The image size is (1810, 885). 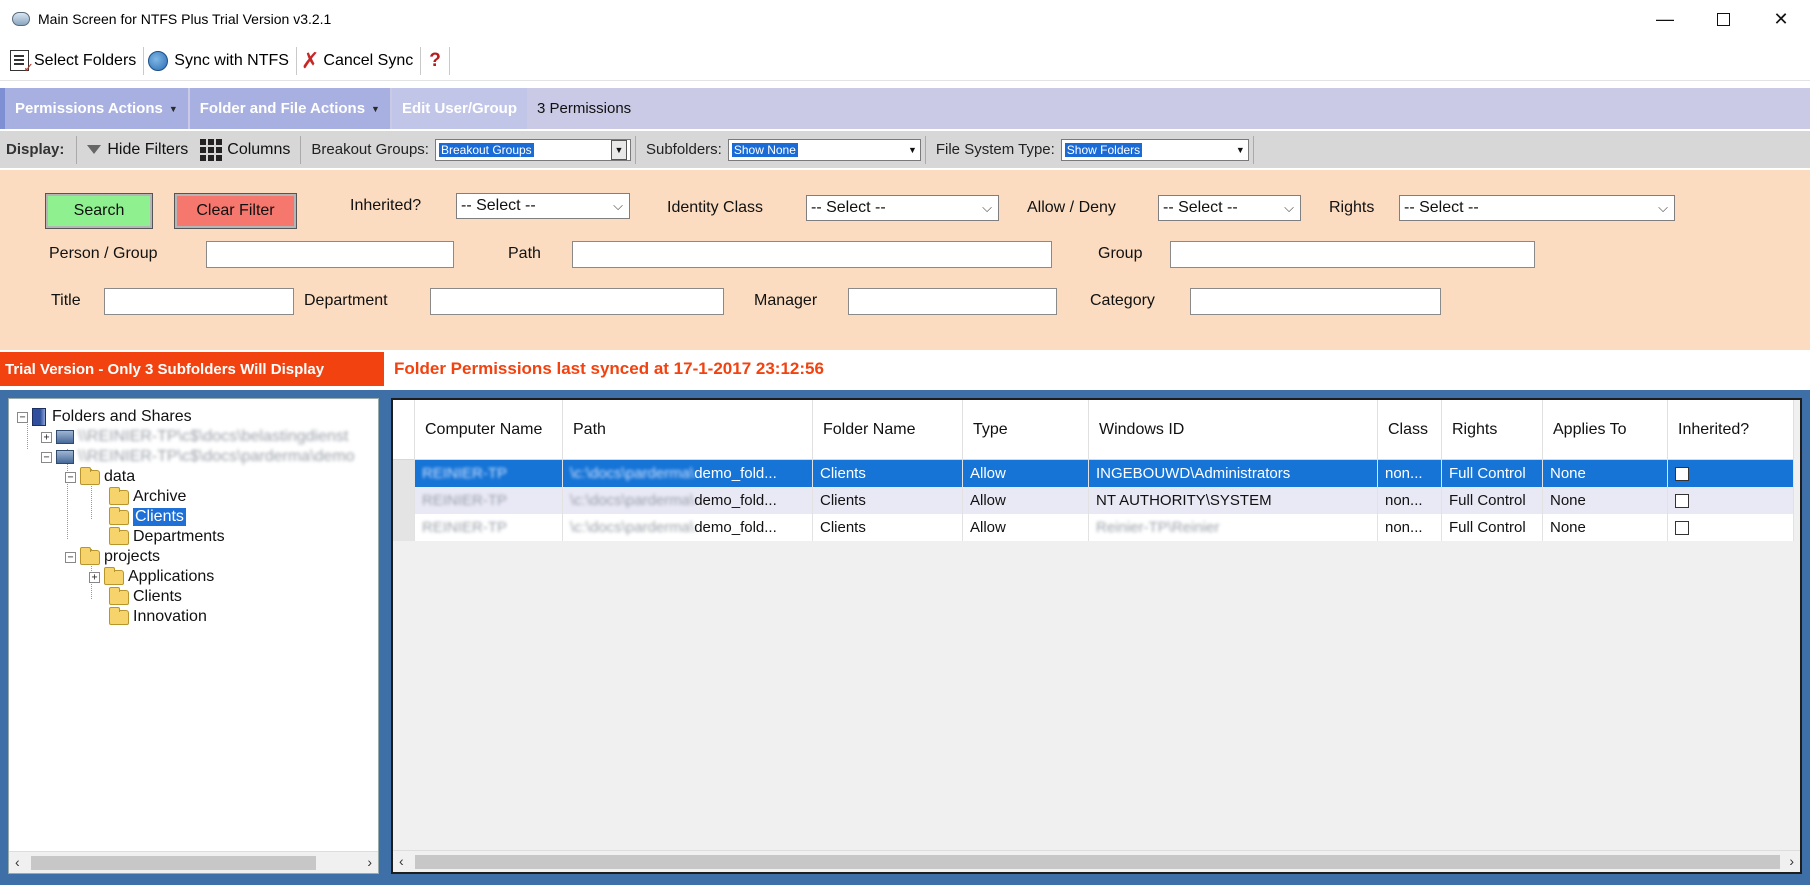 I want to click on search-button: Search, so click(x=99, y=211).